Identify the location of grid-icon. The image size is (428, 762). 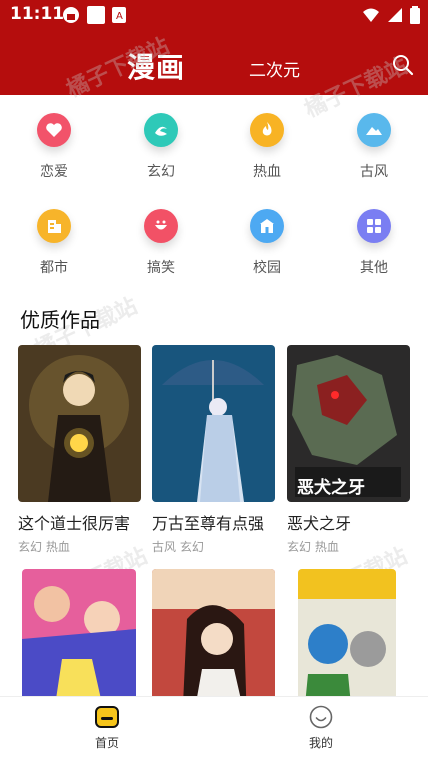
(374, 226).